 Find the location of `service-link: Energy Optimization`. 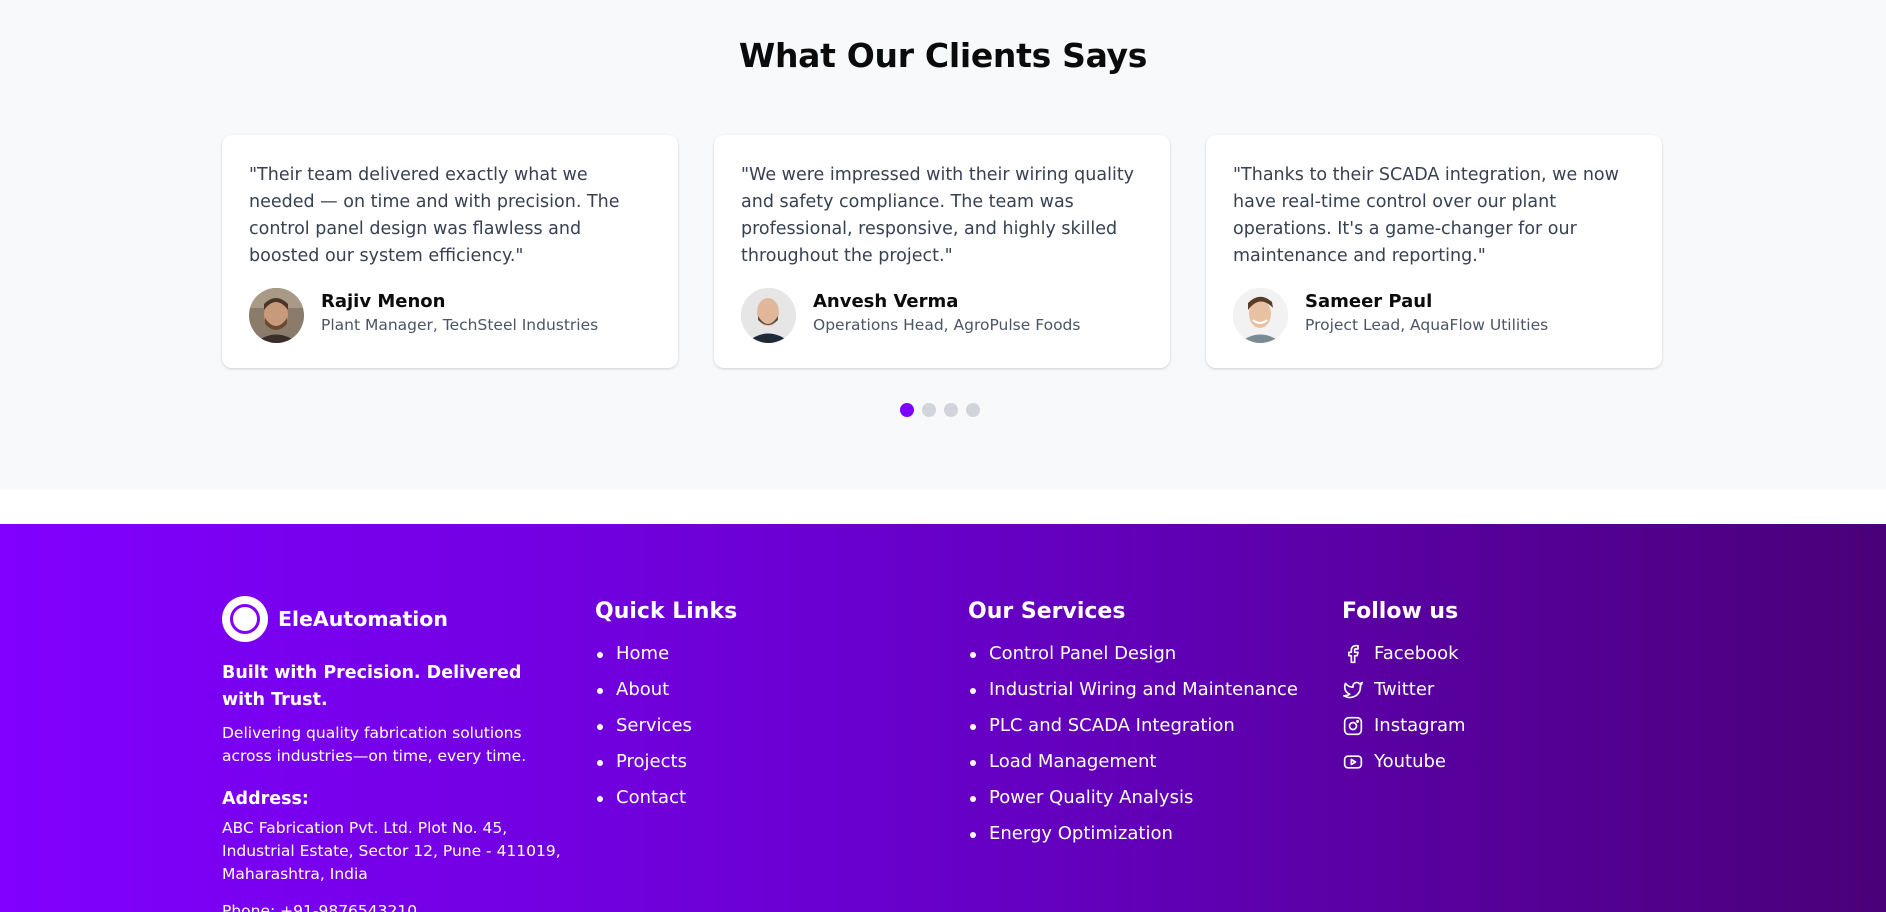

service-link: Energy Optimization is located at coordinates (1081, 834).